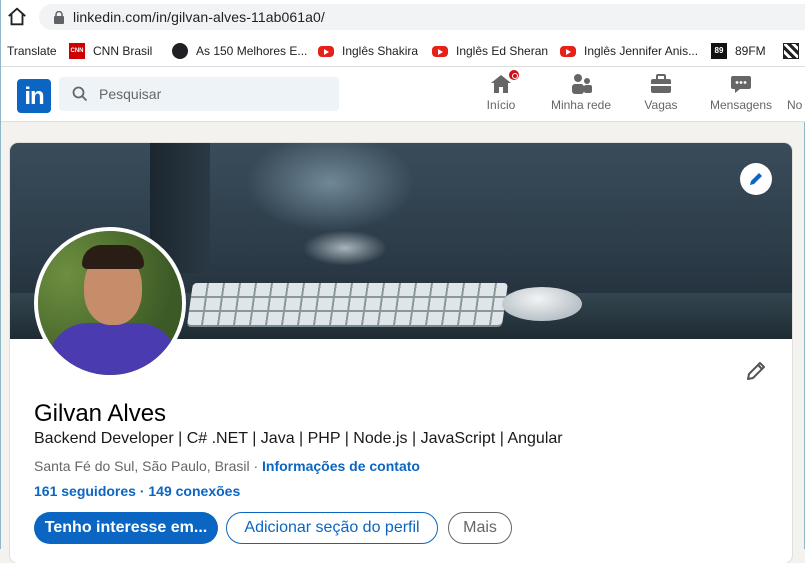 This screenshot has height=563, width=805. Describe the element at coordinates (100, 413) in the screenshot. I see `profile-name: Gilvan Alves` at that location.